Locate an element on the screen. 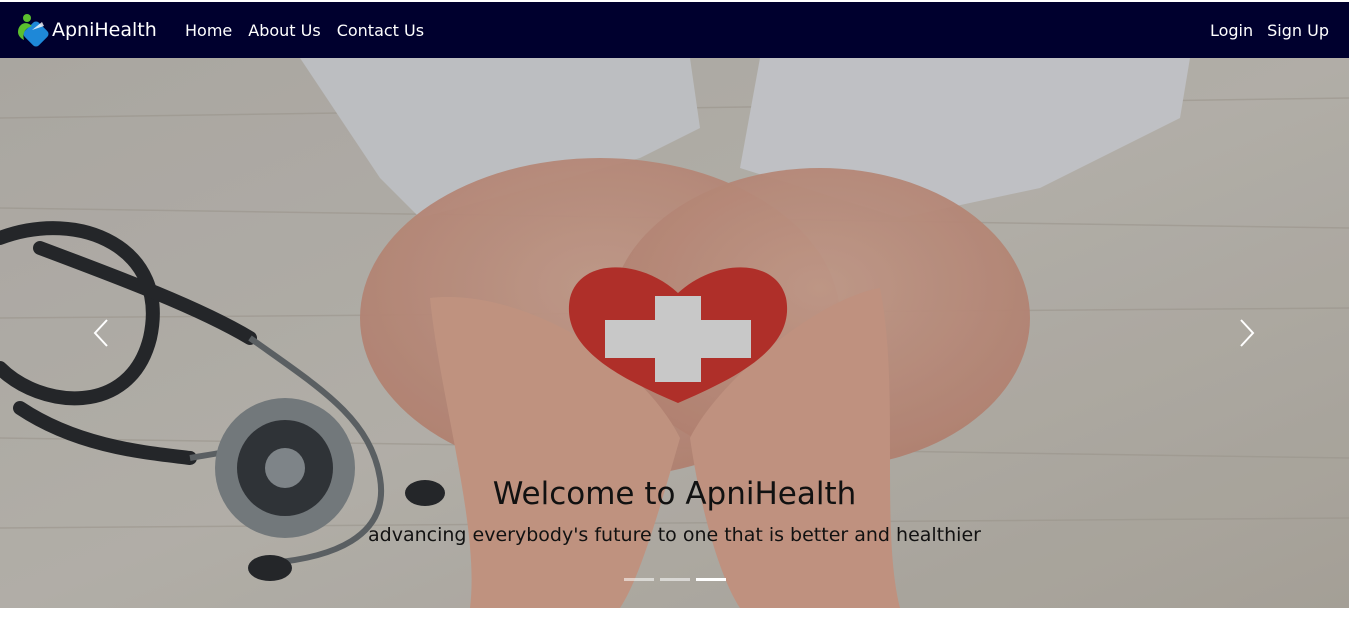  chevron-right-icon is located at coordinates (1247, 333).